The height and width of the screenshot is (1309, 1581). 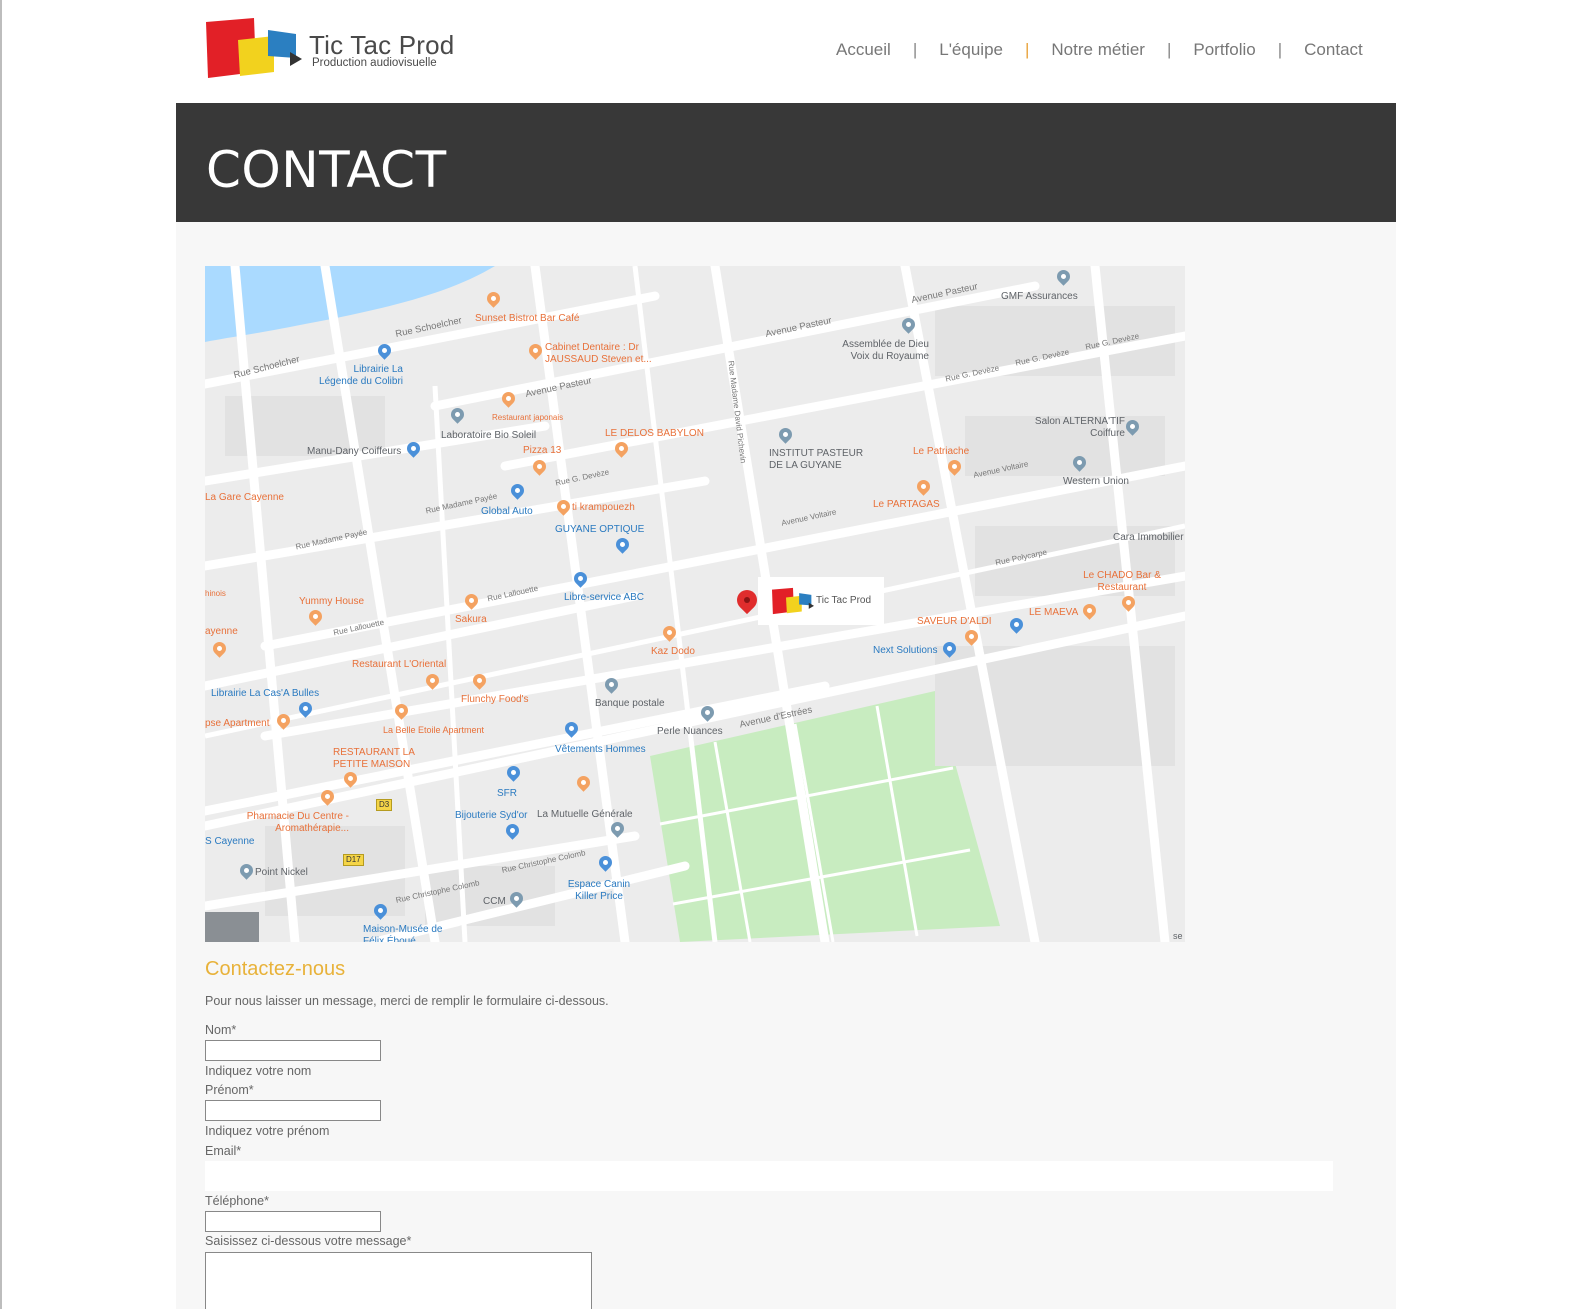 What do you see at coordinates (326, 170) in the screenshot?
I see `page-title: CONTACT` at bounding box center [326, 170].